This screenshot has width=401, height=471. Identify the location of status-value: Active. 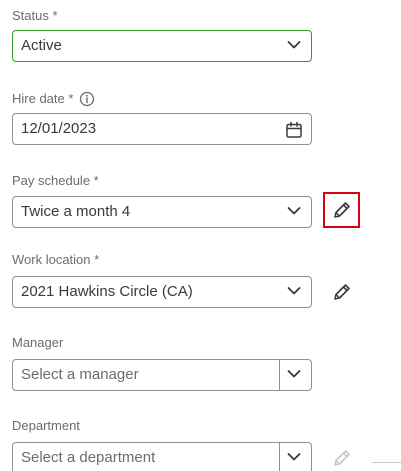
(41, 45).